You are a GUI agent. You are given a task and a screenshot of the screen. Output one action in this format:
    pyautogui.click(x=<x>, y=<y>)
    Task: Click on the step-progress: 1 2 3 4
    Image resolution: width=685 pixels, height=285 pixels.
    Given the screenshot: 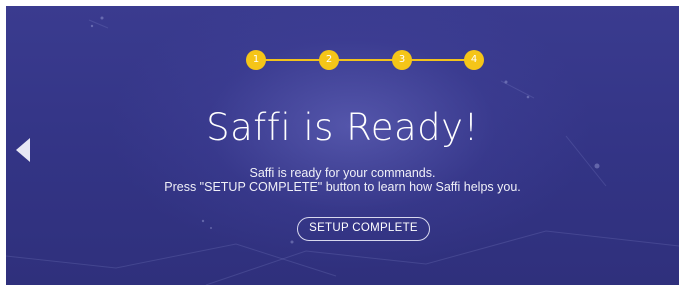 What is the action you would take?
    pyautogui.click(x=364, y=60)
    